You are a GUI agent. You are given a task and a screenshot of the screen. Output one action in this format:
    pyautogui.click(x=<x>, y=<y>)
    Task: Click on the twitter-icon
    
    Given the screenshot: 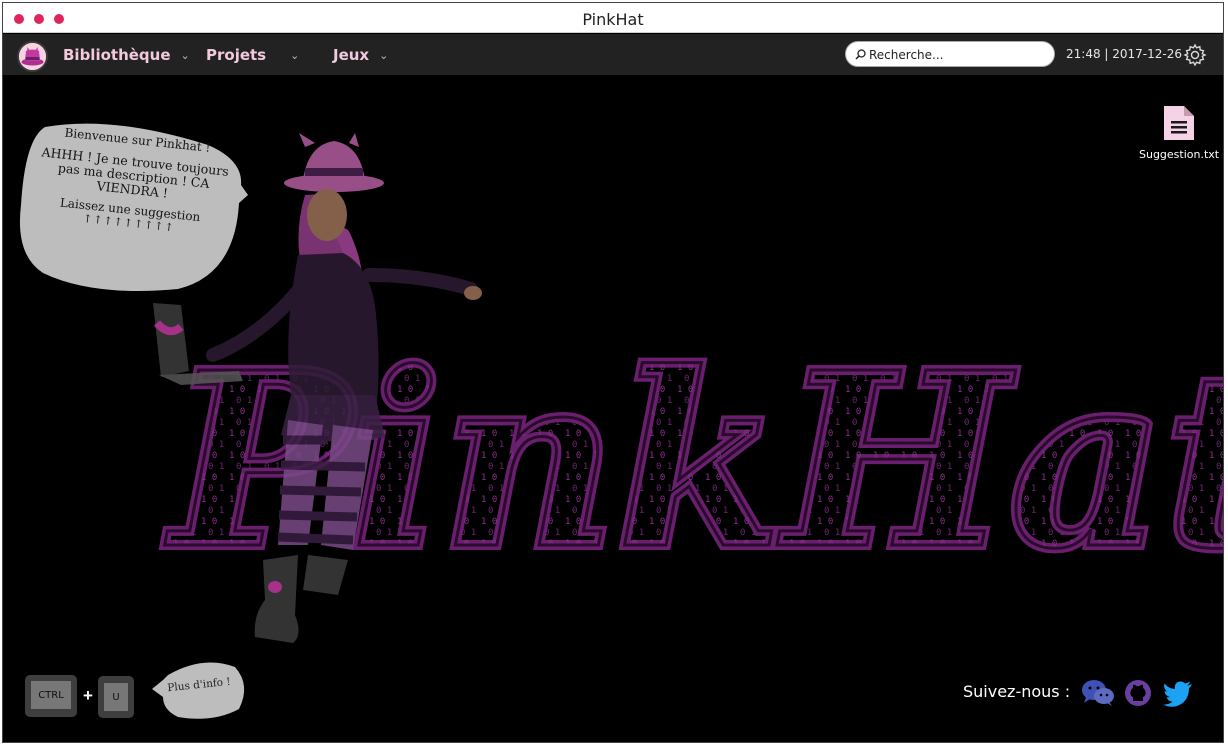 What is the action you would take?
    pyautogui.click(x=1178, y=694)
    